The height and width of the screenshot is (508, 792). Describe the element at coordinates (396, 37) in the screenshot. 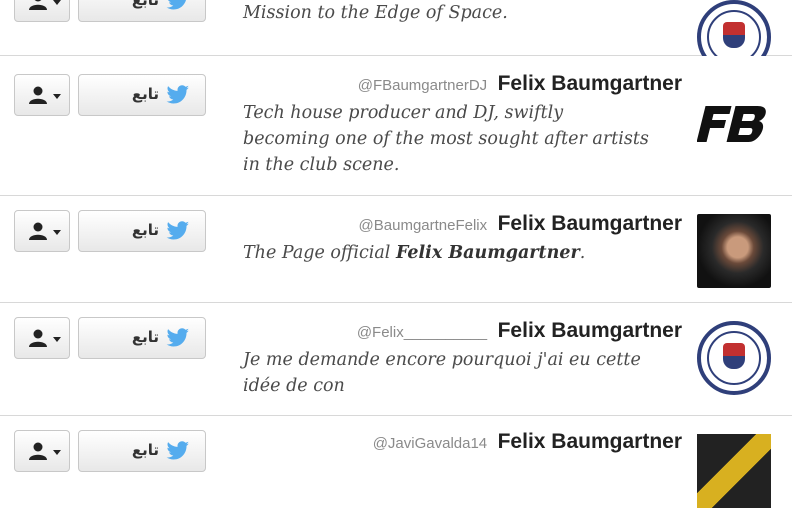

I see `list-item: تابع Mission to the Edge of Space.` at that location.